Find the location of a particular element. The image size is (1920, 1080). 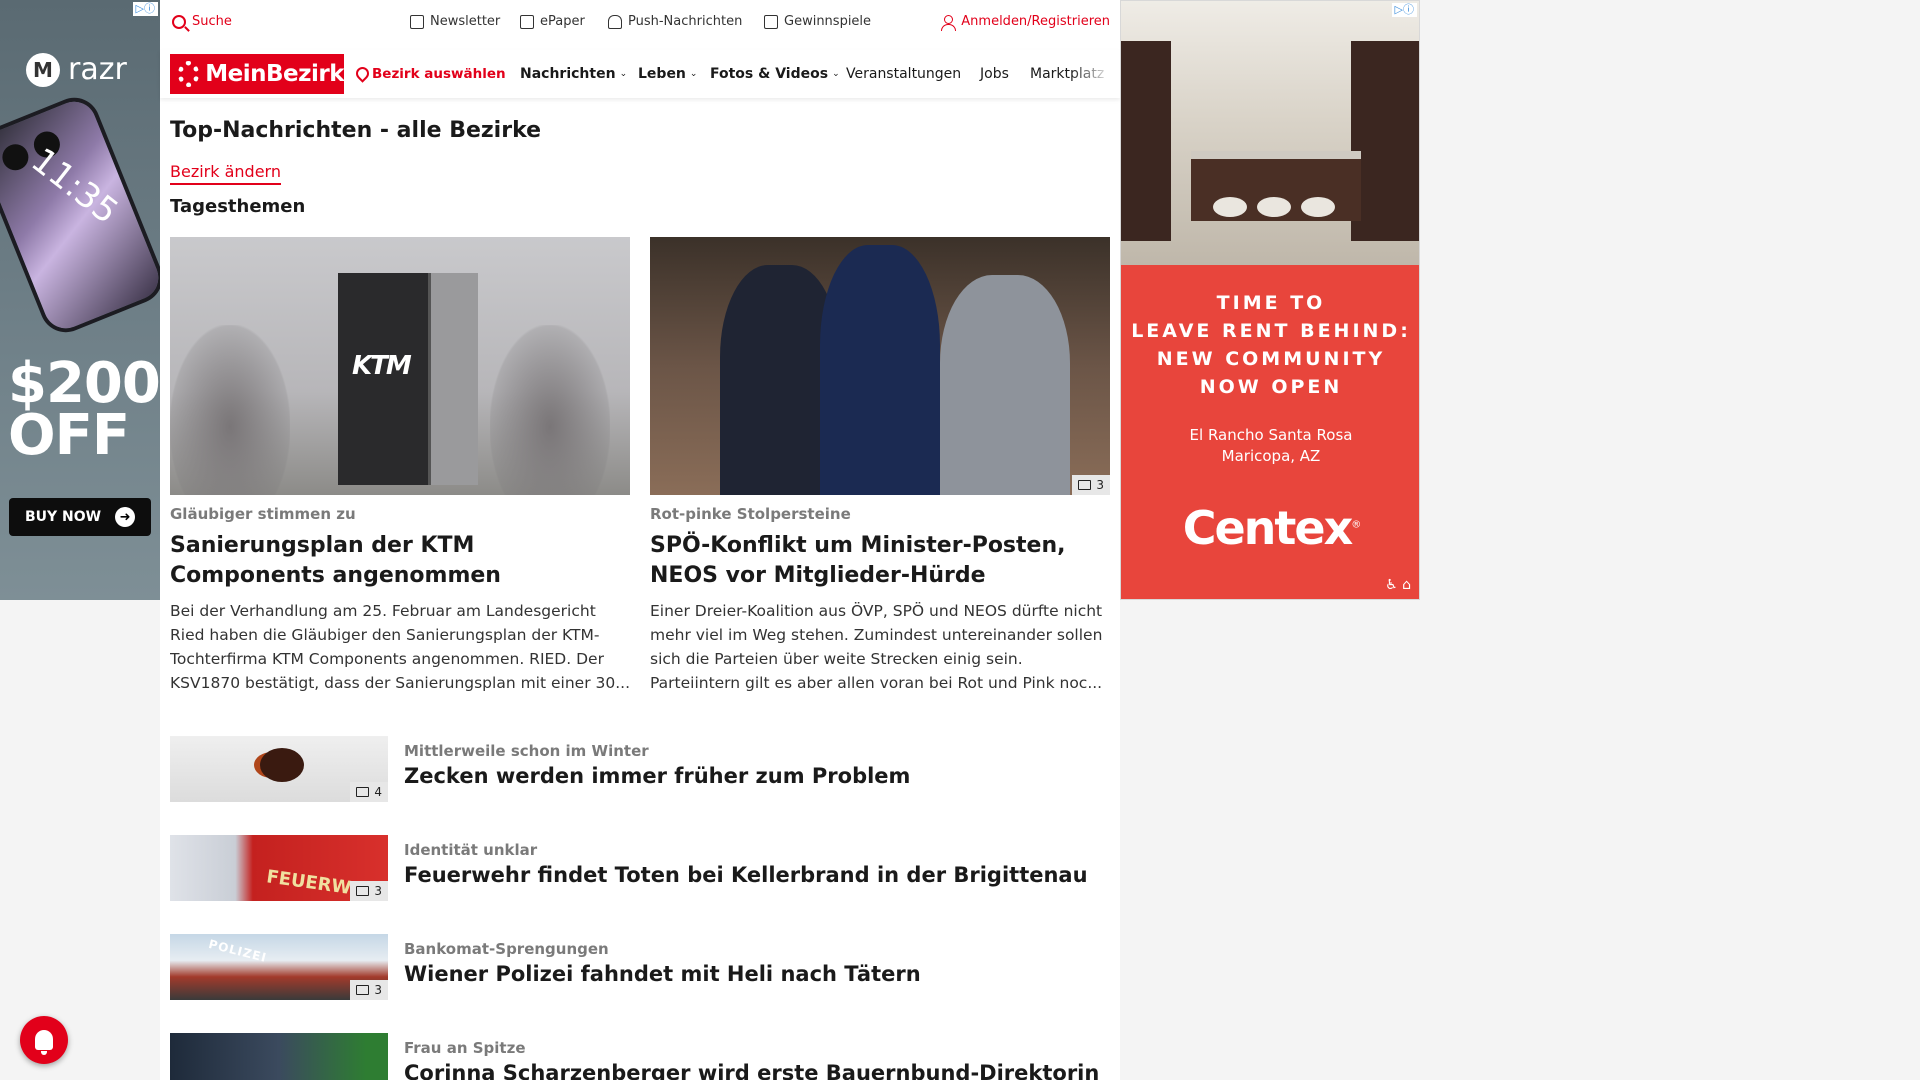

ad-headline-line: NEW COMMUNITY is located at coordinates (1271, 359).